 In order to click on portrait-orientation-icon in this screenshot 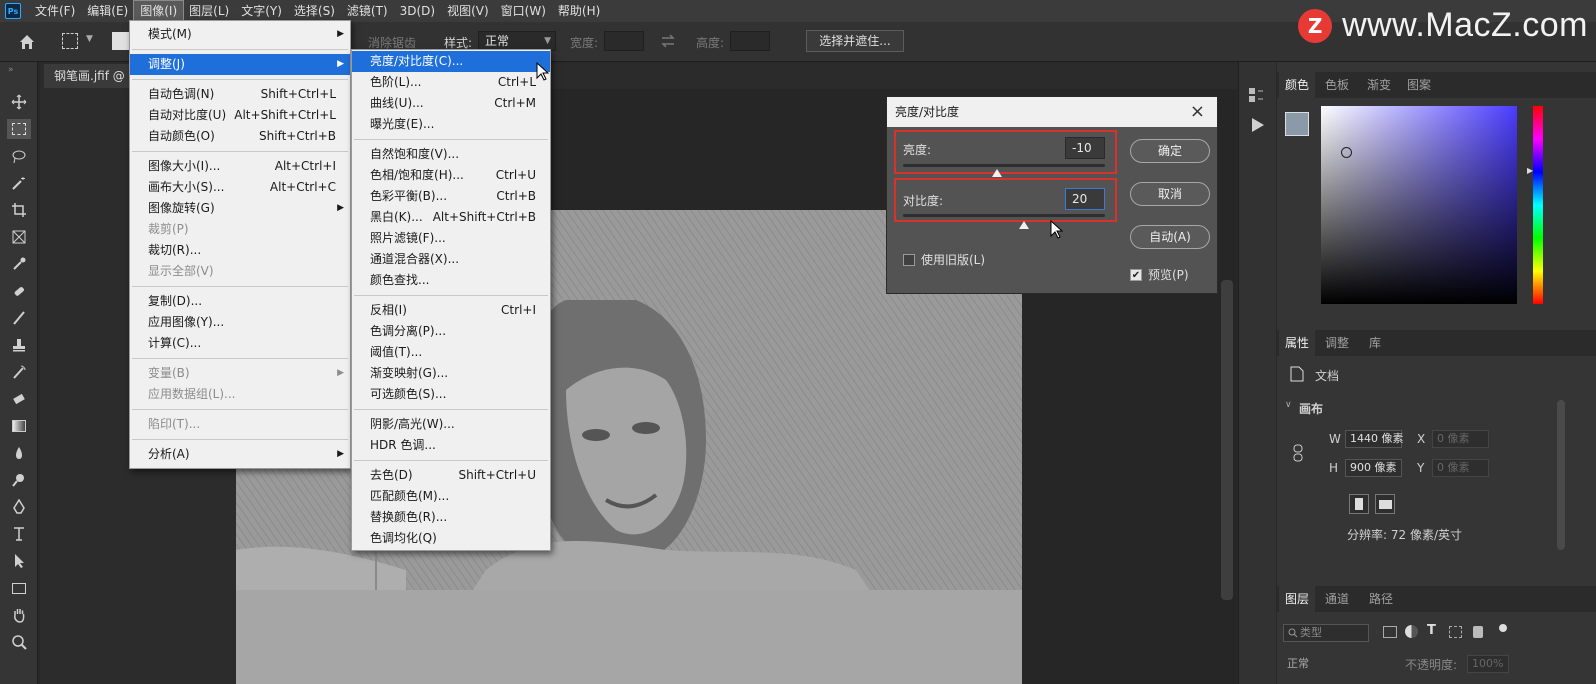, I will do `click(1359, 504)`.